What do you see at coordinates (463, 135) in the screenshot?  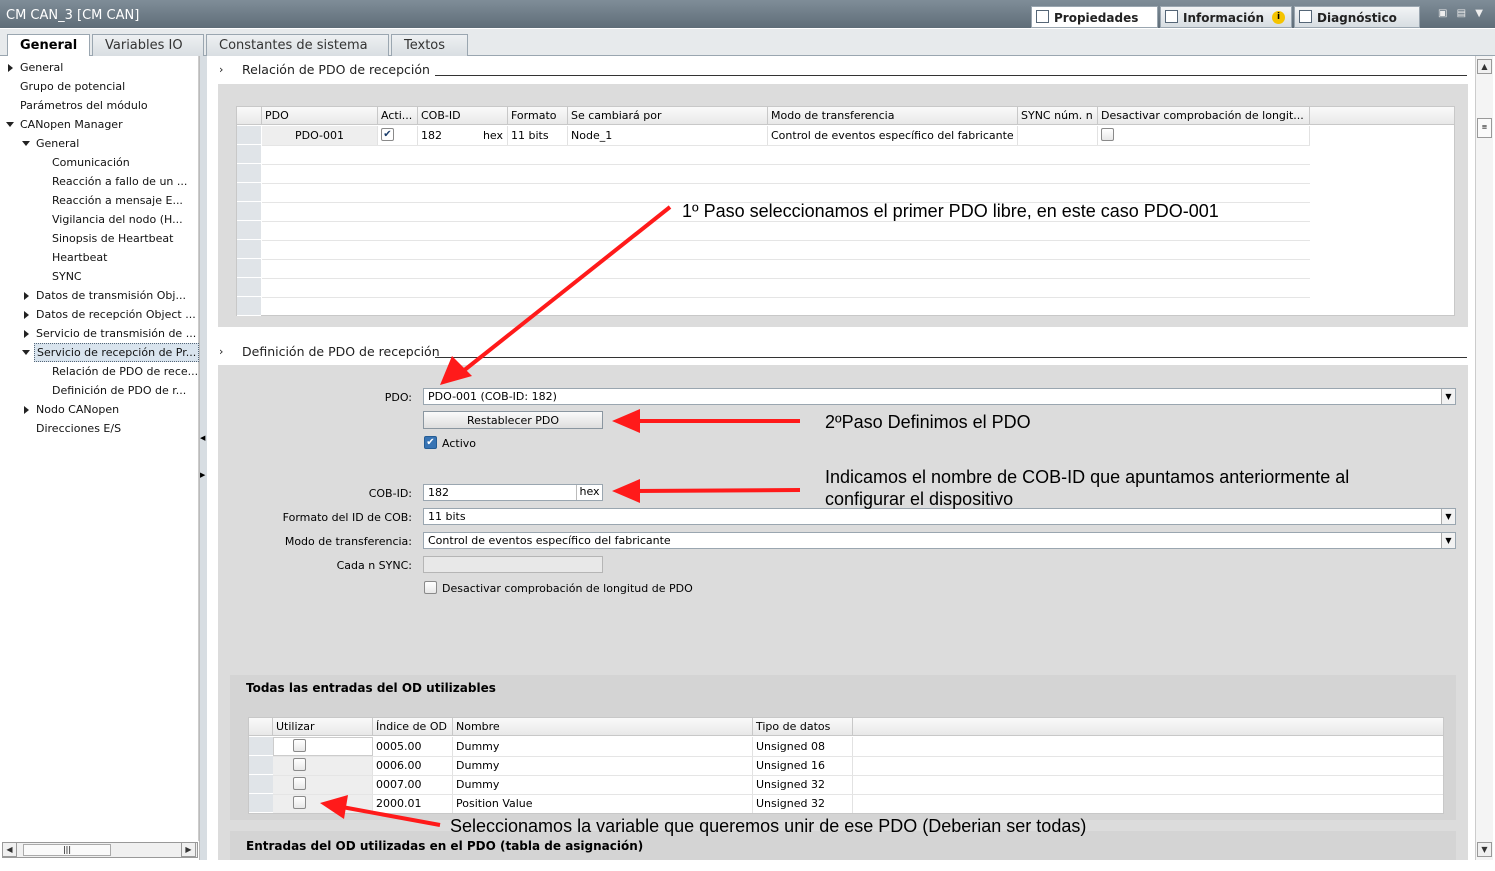 I see `cell-cob-id: 182 hex` at bounding box center [463, 135].